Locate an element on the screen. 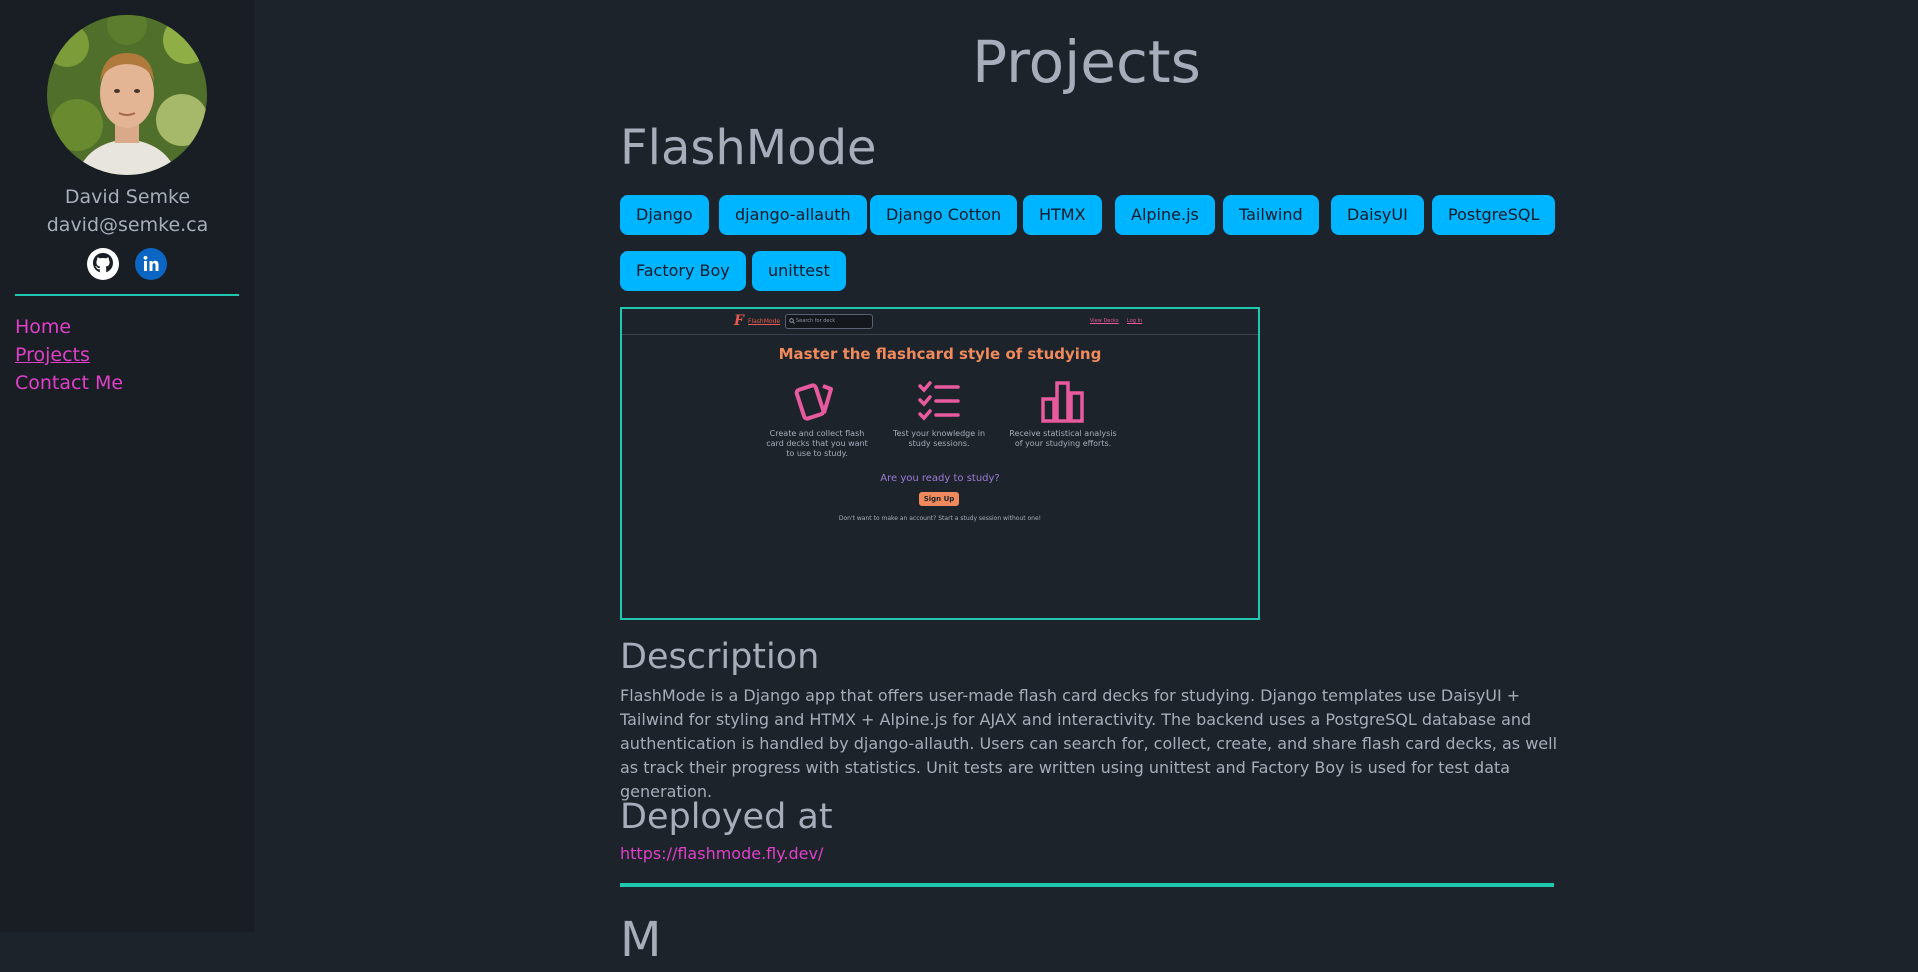 This screenshot has height=972, width=1918. screenshot-search: Search for deck is located at coordinates (829, 321).